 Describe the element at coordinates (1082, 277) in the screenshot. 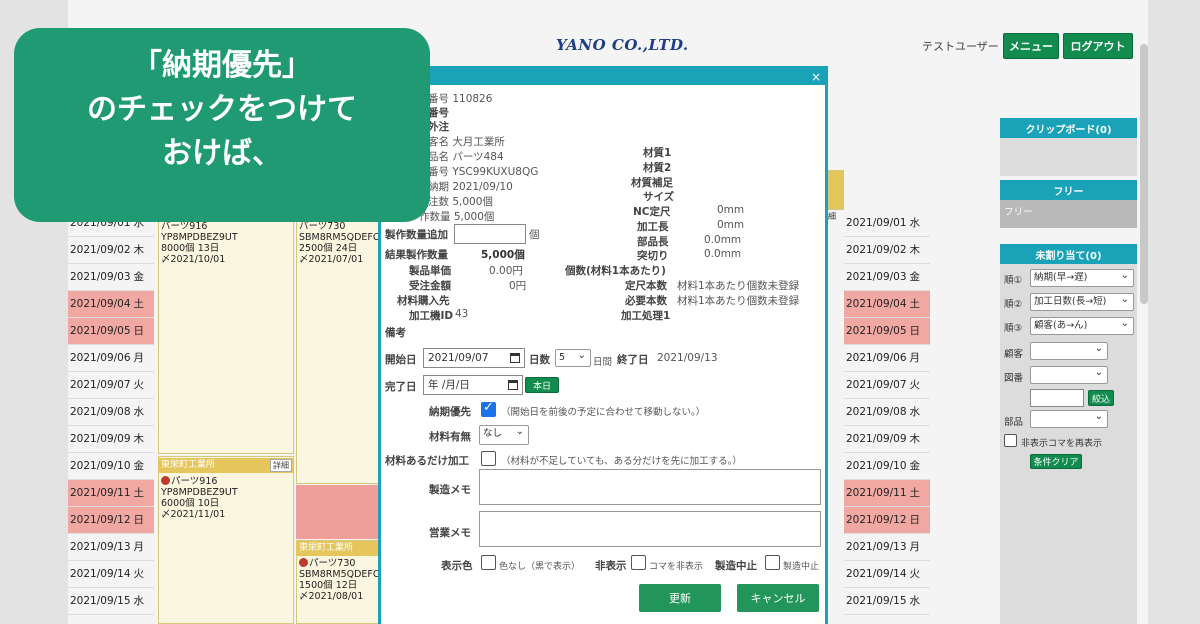

I see `sort1-select: 納期(早→遅)` at that location.